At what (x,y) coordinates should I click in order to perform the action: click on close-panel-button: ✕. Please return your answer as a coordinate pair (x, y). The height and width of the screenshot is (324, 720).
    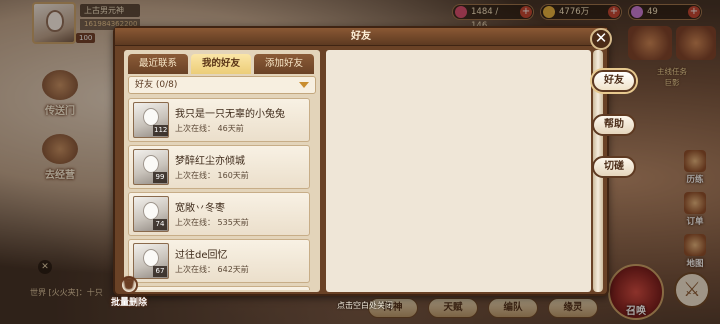
    Looking at the image, I should click on (601, 39).